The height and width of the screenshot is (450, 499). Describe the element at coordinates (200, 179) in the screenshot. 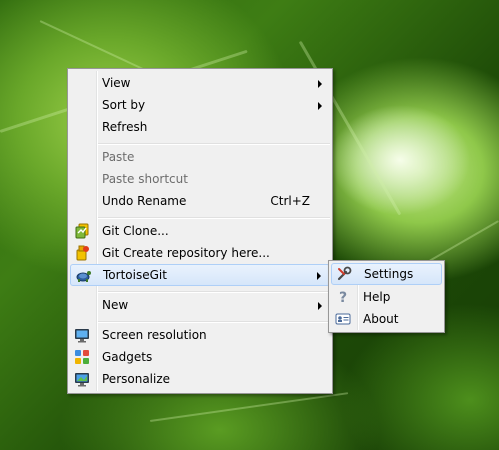

I see `menu-item-paste-shortcut: Paste shortcut` at that location.